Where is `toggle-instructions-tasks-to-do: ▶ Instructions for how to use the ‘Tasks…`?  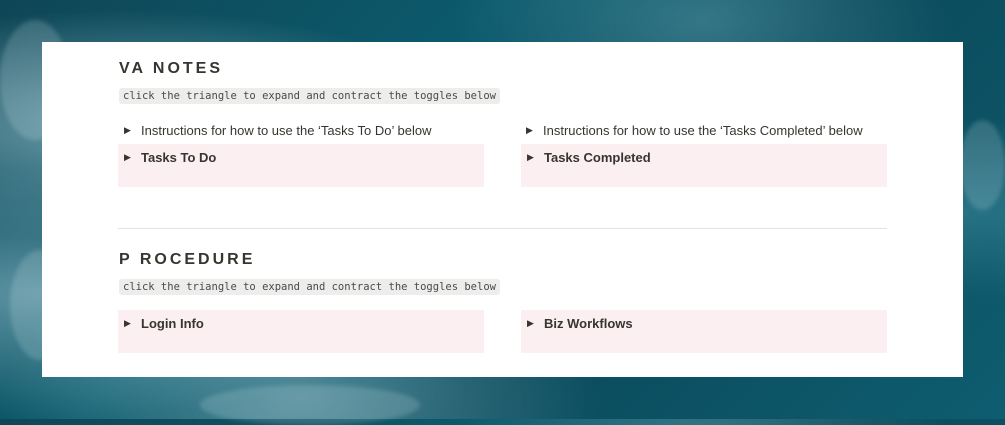
toggle-instructions-tasks-to-do: ▶ Instructions for how to use the ‘Tasks… is located at coordinates (277, 130).